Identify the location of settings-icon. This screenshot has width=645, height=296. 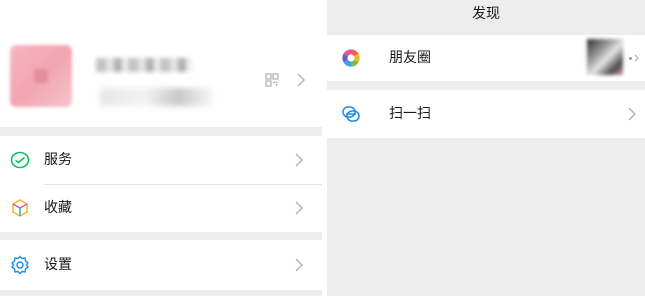
(20, 265).